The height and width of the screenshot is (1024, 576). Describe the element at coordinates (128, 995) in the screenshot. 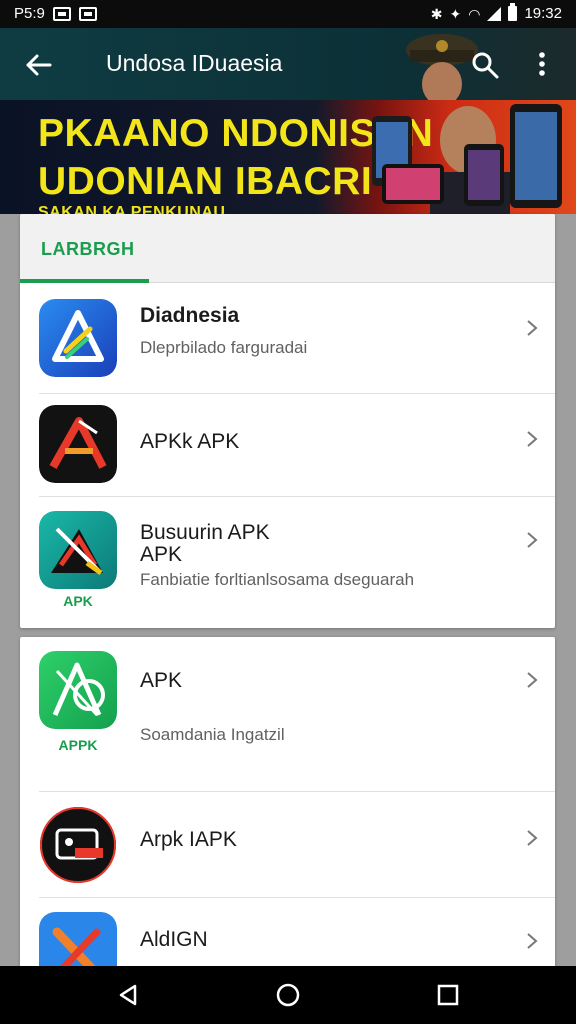

I see `back-triangle-icon` at that location.